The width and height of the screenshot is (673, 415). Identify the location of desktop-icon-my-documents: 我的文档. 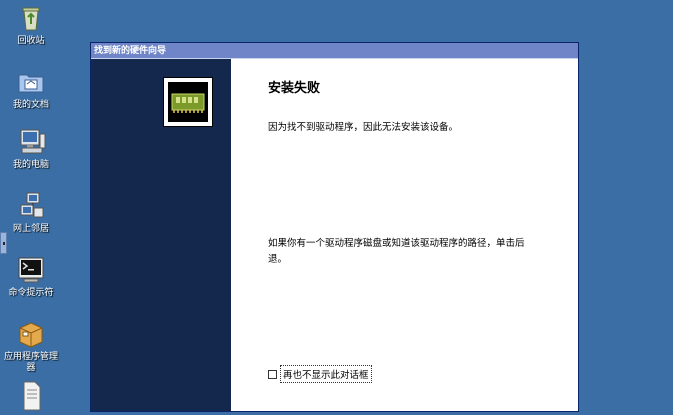
(31, 88).